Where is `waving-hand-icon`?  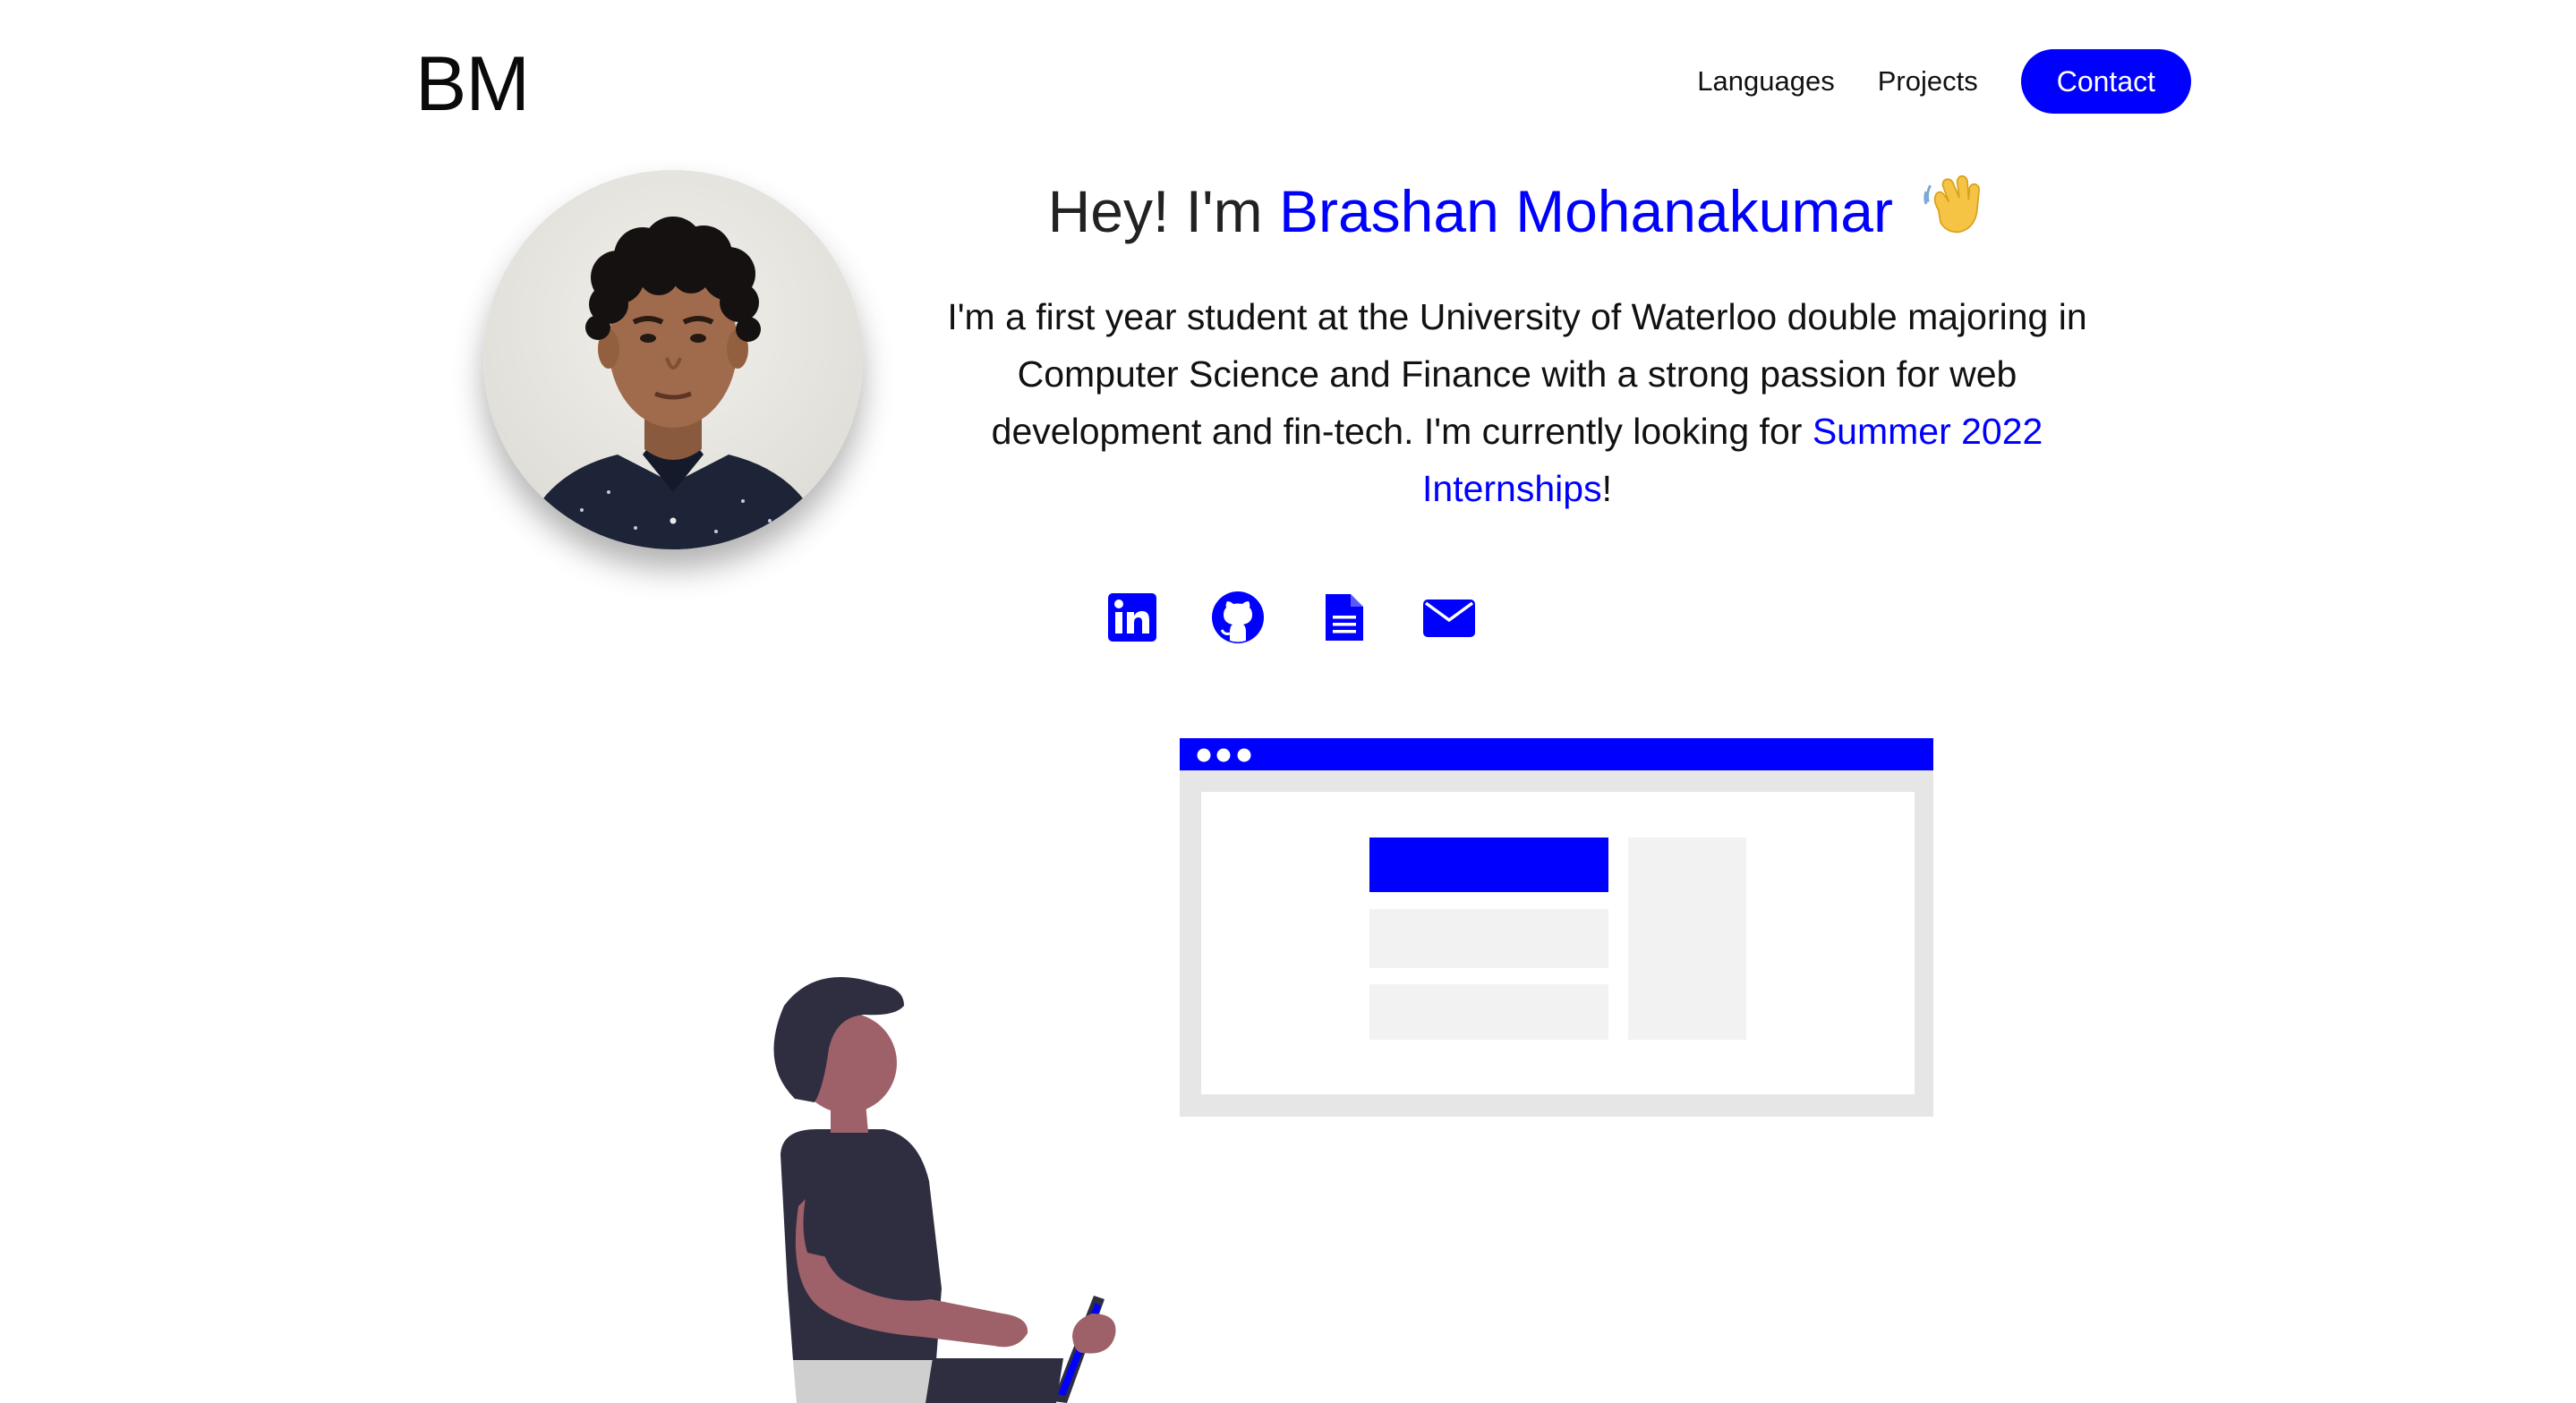
waving-hand-icon is located at coordinates (1953, 214).